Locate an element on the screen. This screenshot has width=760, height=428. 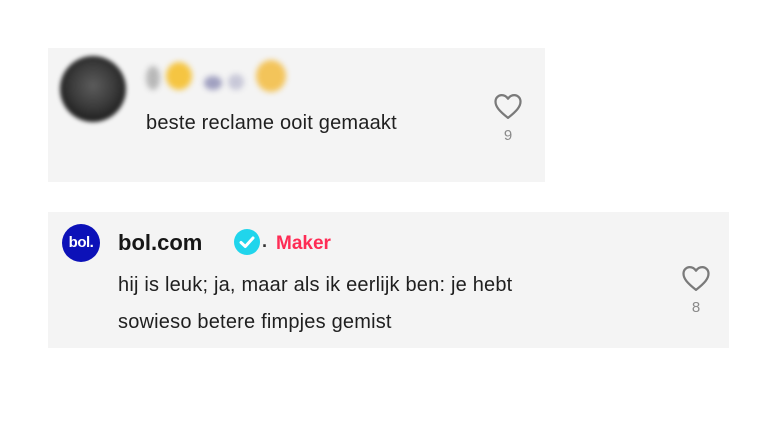
comment-text: beste reclame ooit gemaakt is located at coordinates (271, 123).